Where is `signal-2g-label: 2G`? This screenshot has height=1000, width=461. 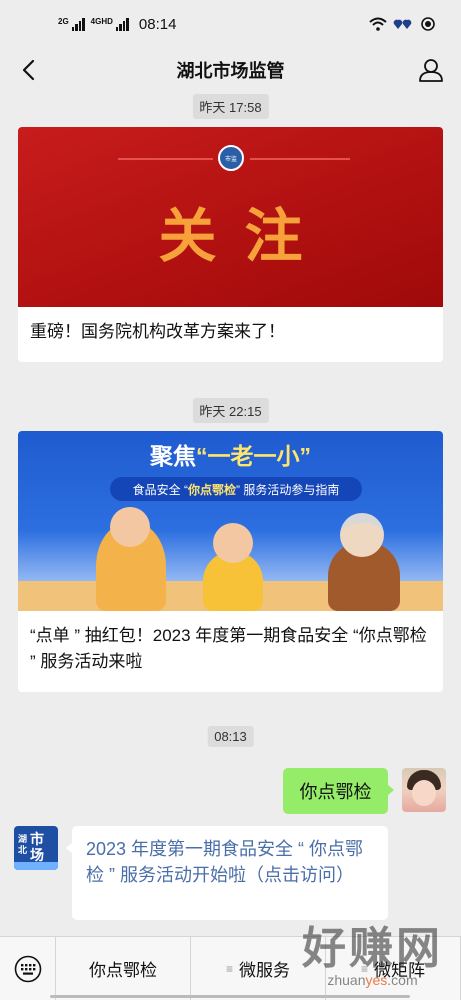 signal-2g-label: 2G is located at coordinates (63, 21).